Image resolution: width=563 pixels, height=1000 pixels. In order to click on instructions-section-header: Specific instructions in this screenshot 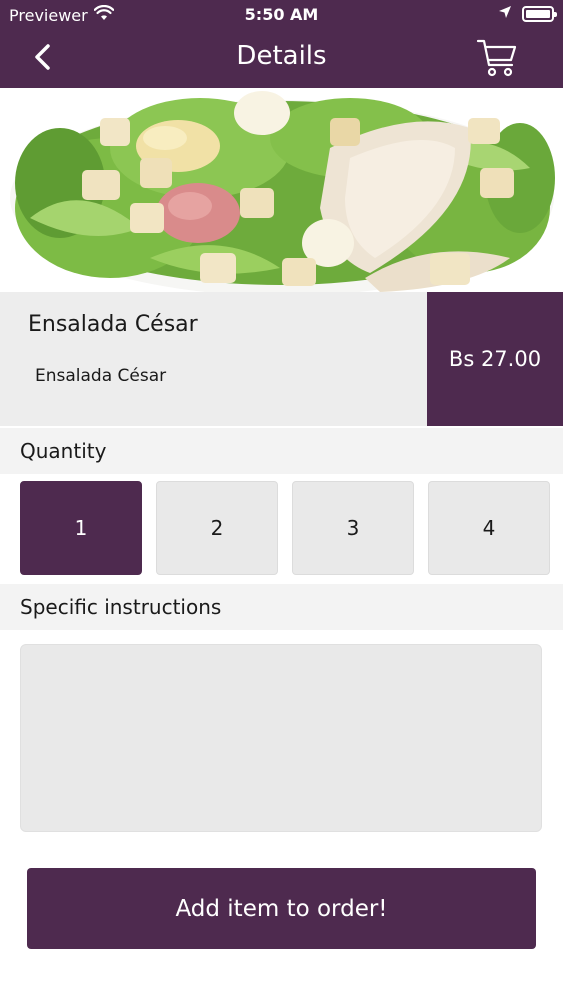, I will do `click(281, 607)`.